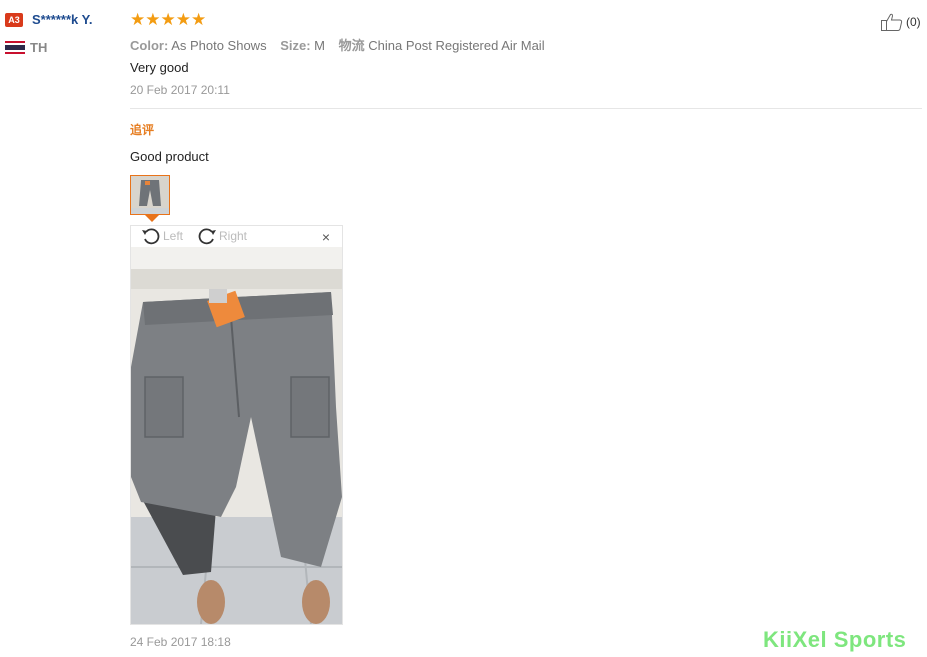  Describe the element at coordinates (152, 218) in the screenshot. I see `thumbnail-pointer` at that location.